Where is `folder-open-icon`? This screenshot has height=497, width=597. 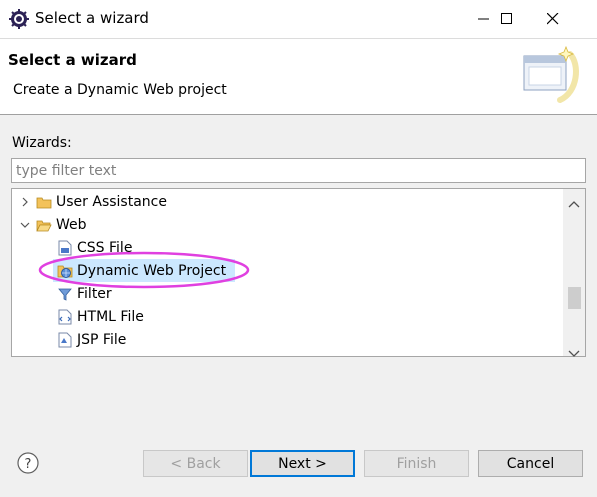 folder-open-icon is located at coordinates (44, 225).